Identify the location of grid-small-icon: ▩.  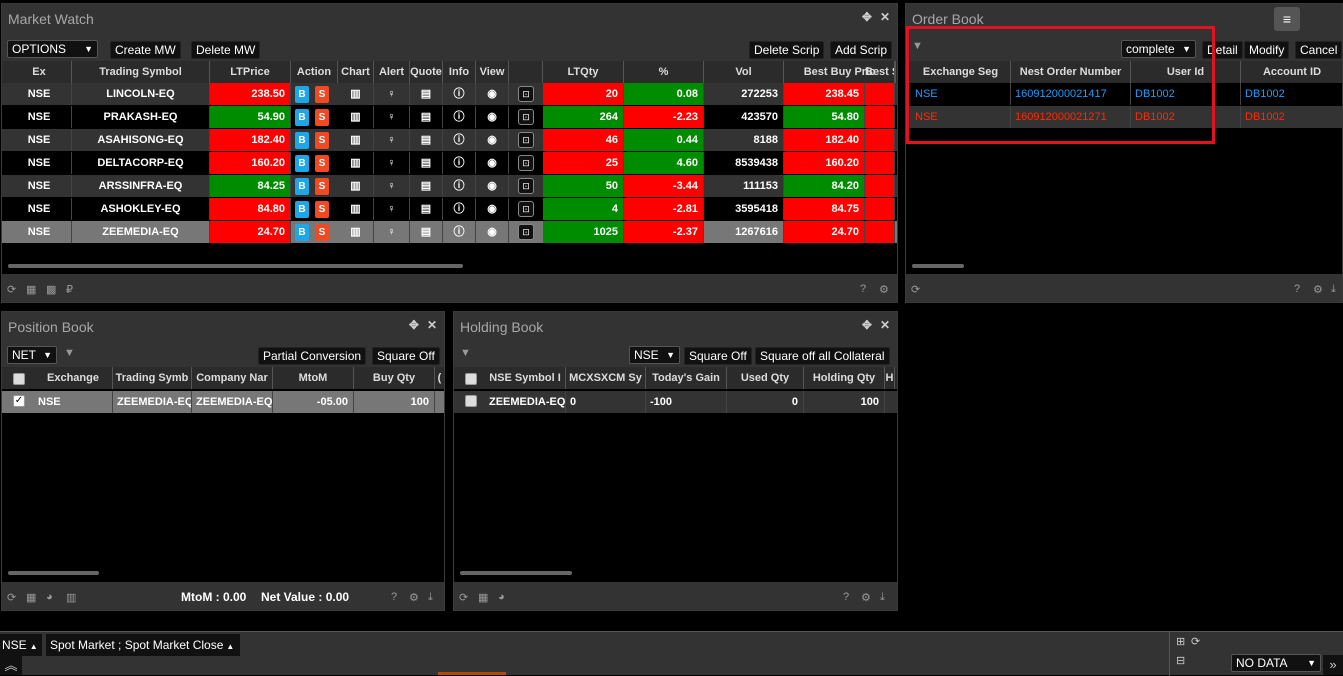
(51, 289).